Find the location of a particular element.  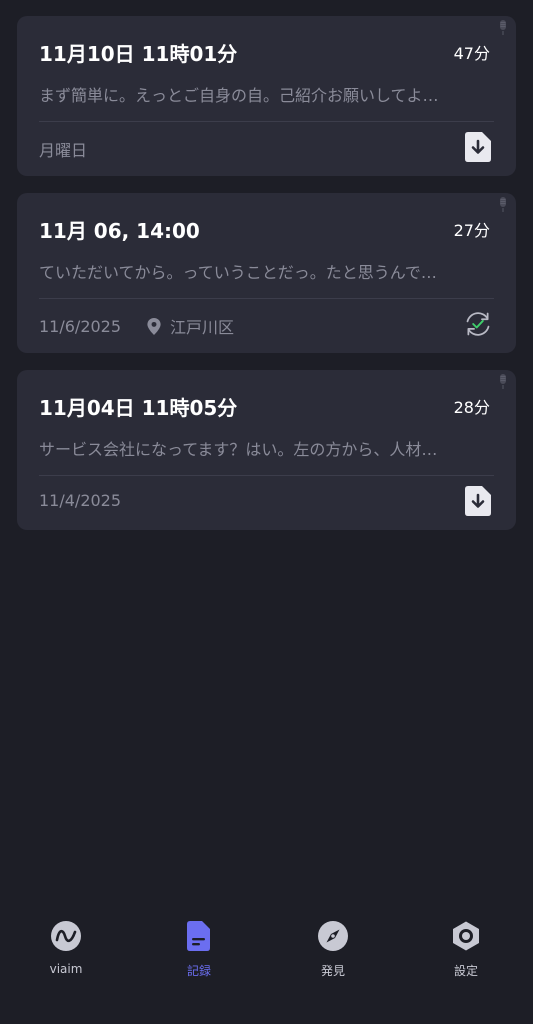

tab-records: 記録 is located at coordinates (199, 947).